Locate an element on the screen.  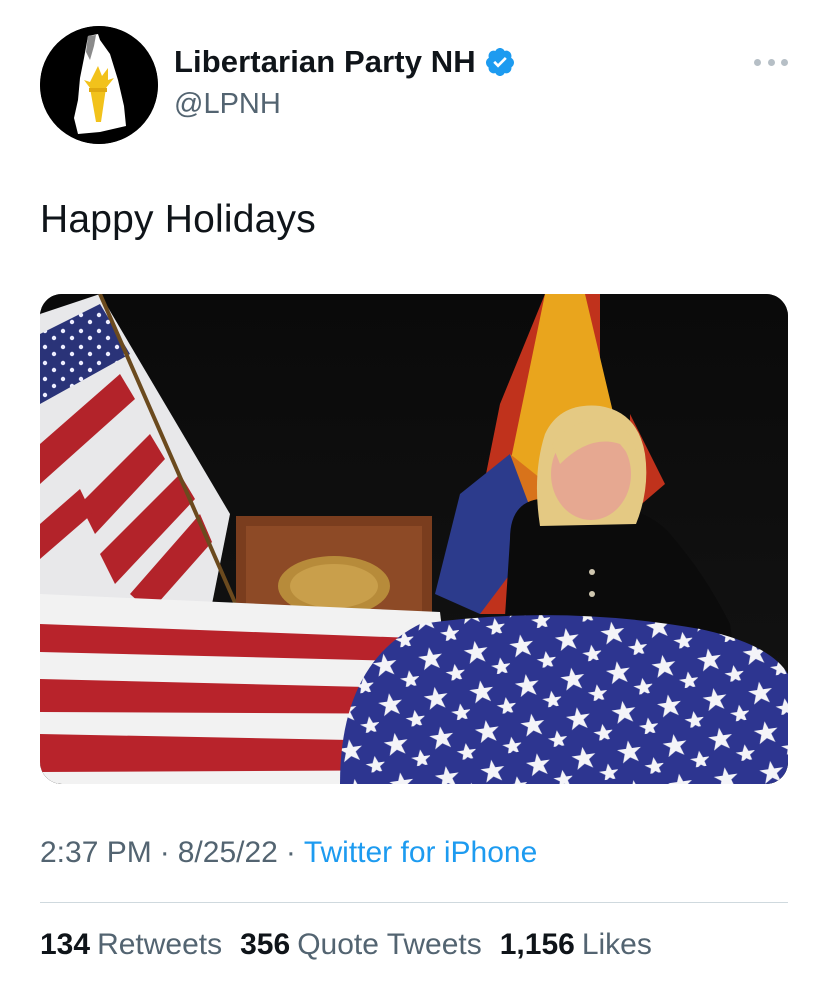
avatar is located at coordinates (99, 85).